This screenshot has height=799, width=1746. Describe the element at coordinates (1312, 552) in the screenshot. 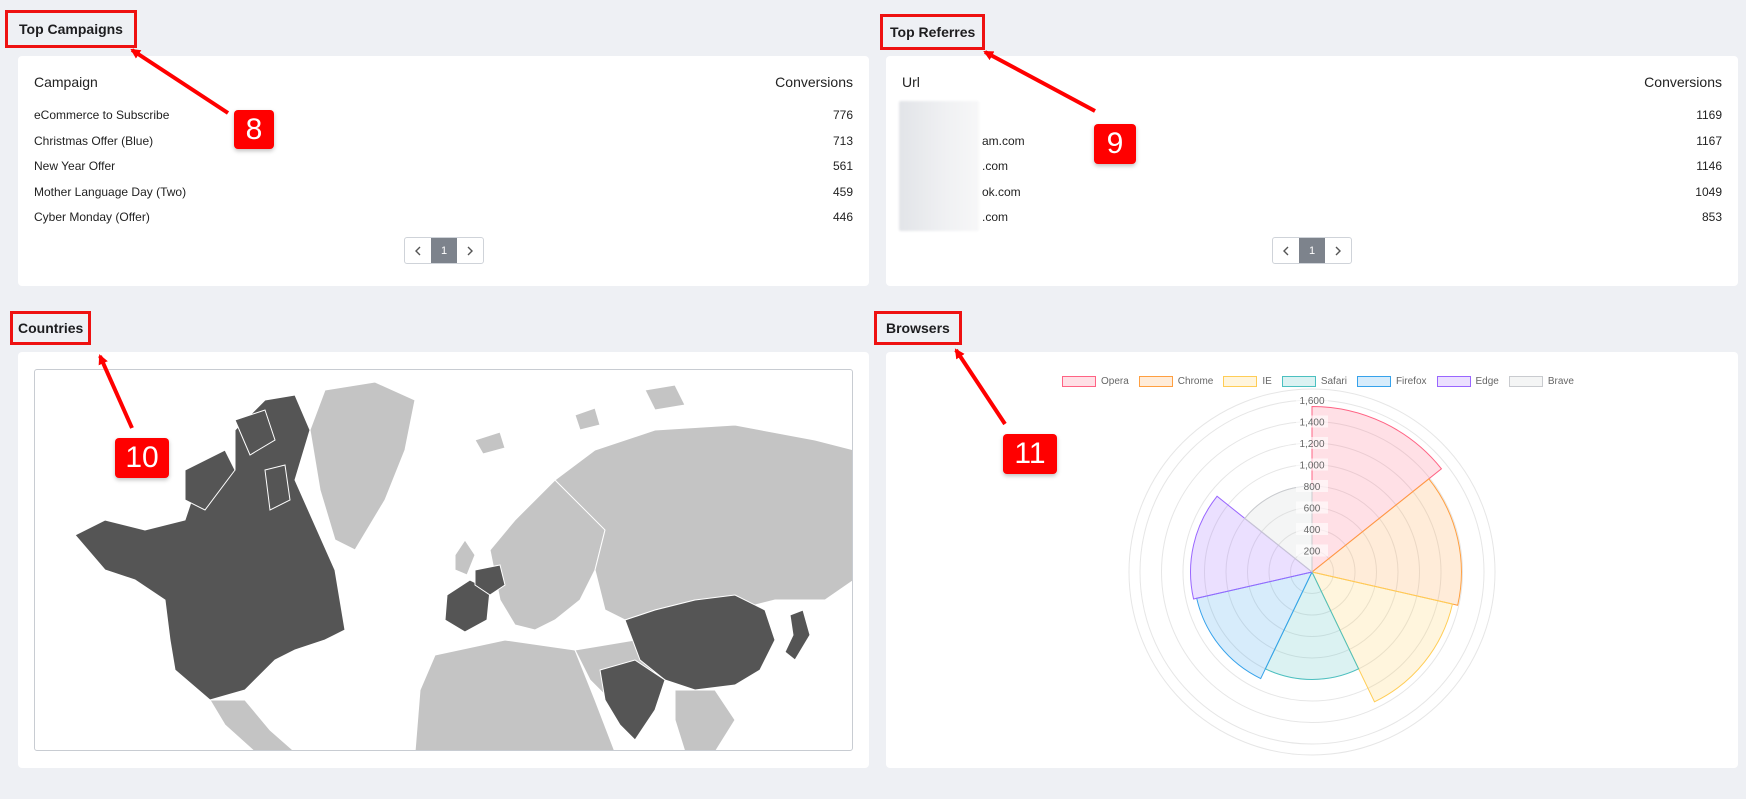

I see `radial-tick-label: 200` at that location.